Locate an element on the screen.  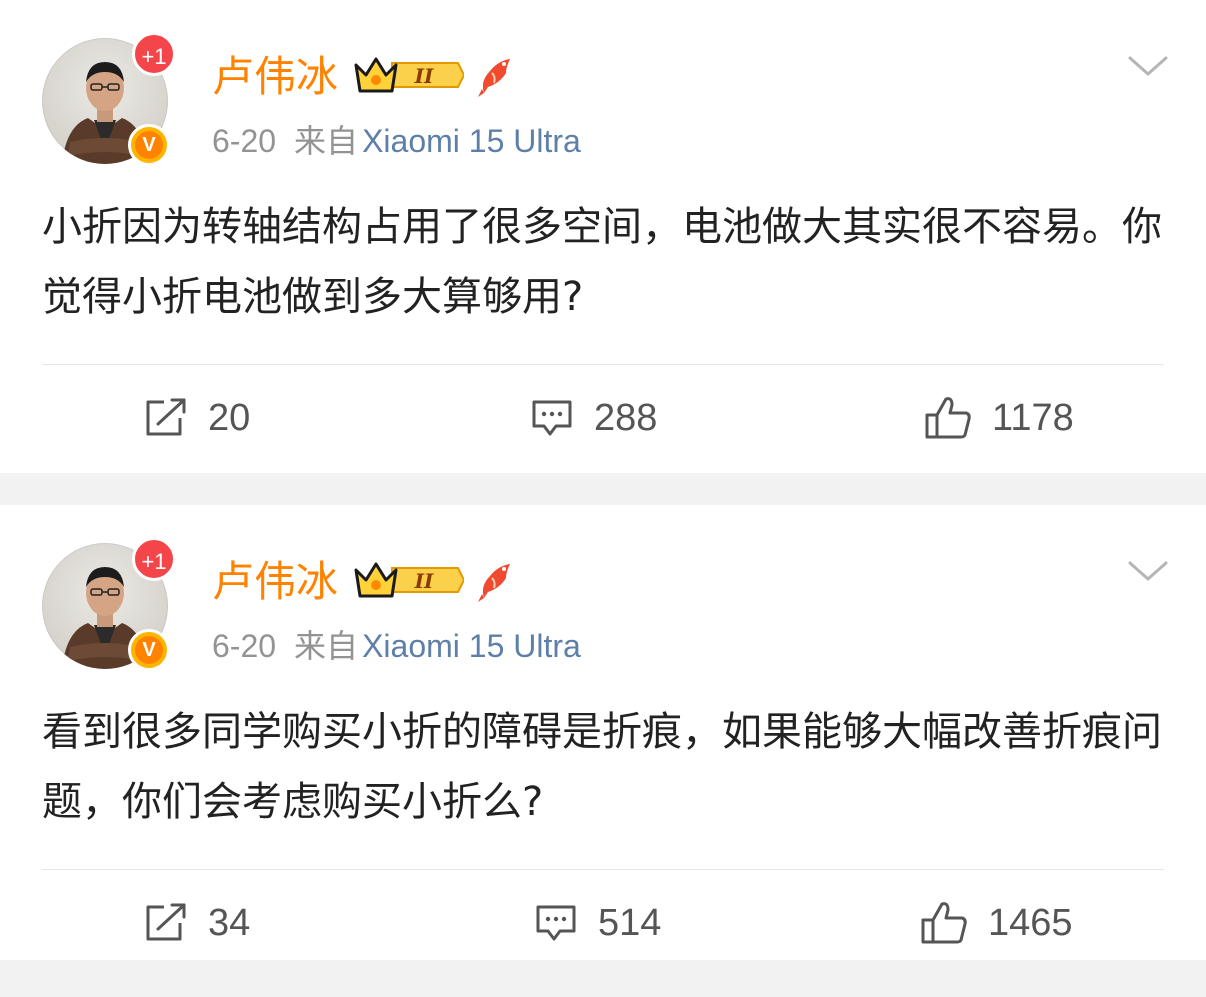
action-bar: 34 514 1465 is located at coordinates (603, 923).